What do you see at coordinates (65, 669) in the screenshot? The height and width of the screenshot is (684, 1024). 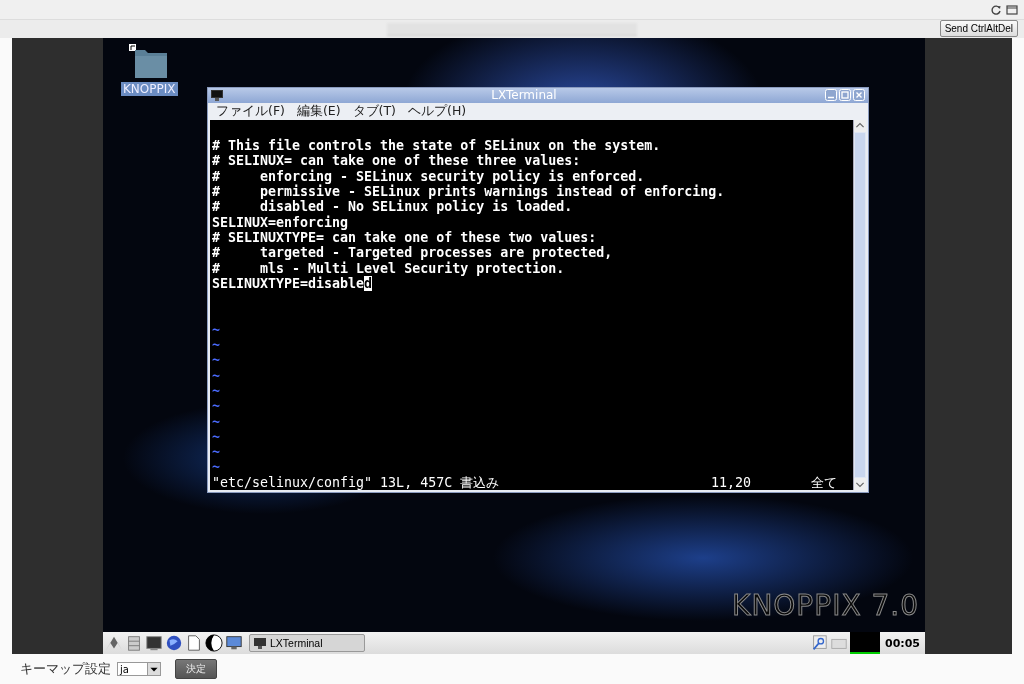 I see `keymap-label: キーマップ設定` at bounding box center [65, 669].